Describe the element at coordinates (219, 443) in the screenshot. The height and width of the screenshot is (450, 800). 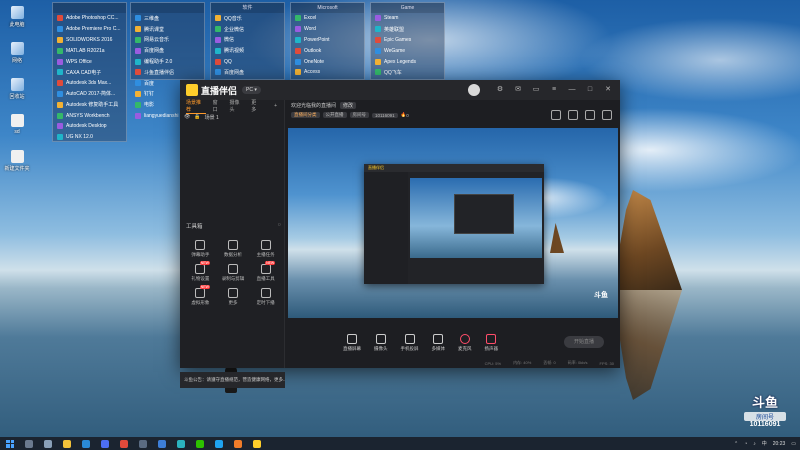
I see `qq-icon` at that location.